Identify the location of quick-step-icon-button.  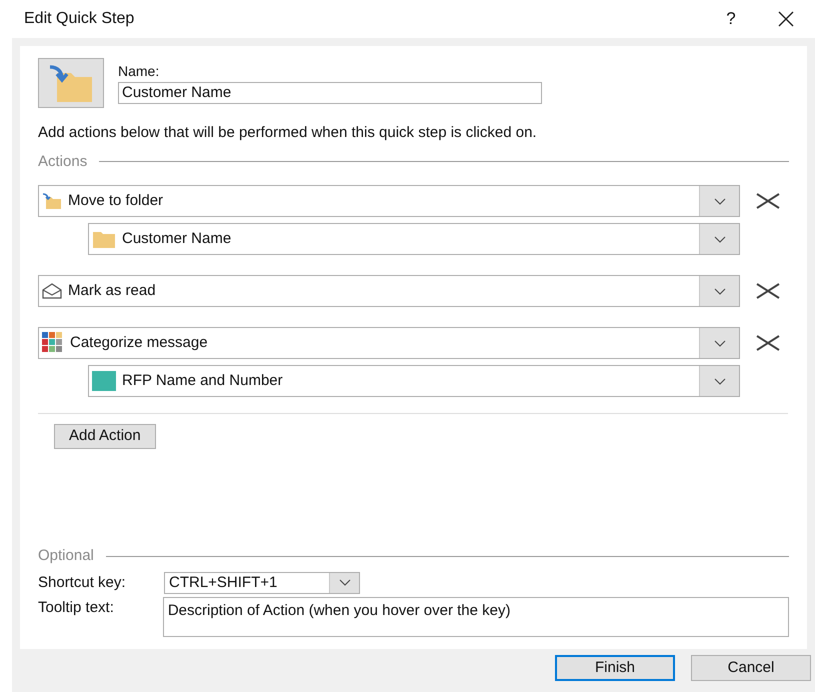
(71, 83).